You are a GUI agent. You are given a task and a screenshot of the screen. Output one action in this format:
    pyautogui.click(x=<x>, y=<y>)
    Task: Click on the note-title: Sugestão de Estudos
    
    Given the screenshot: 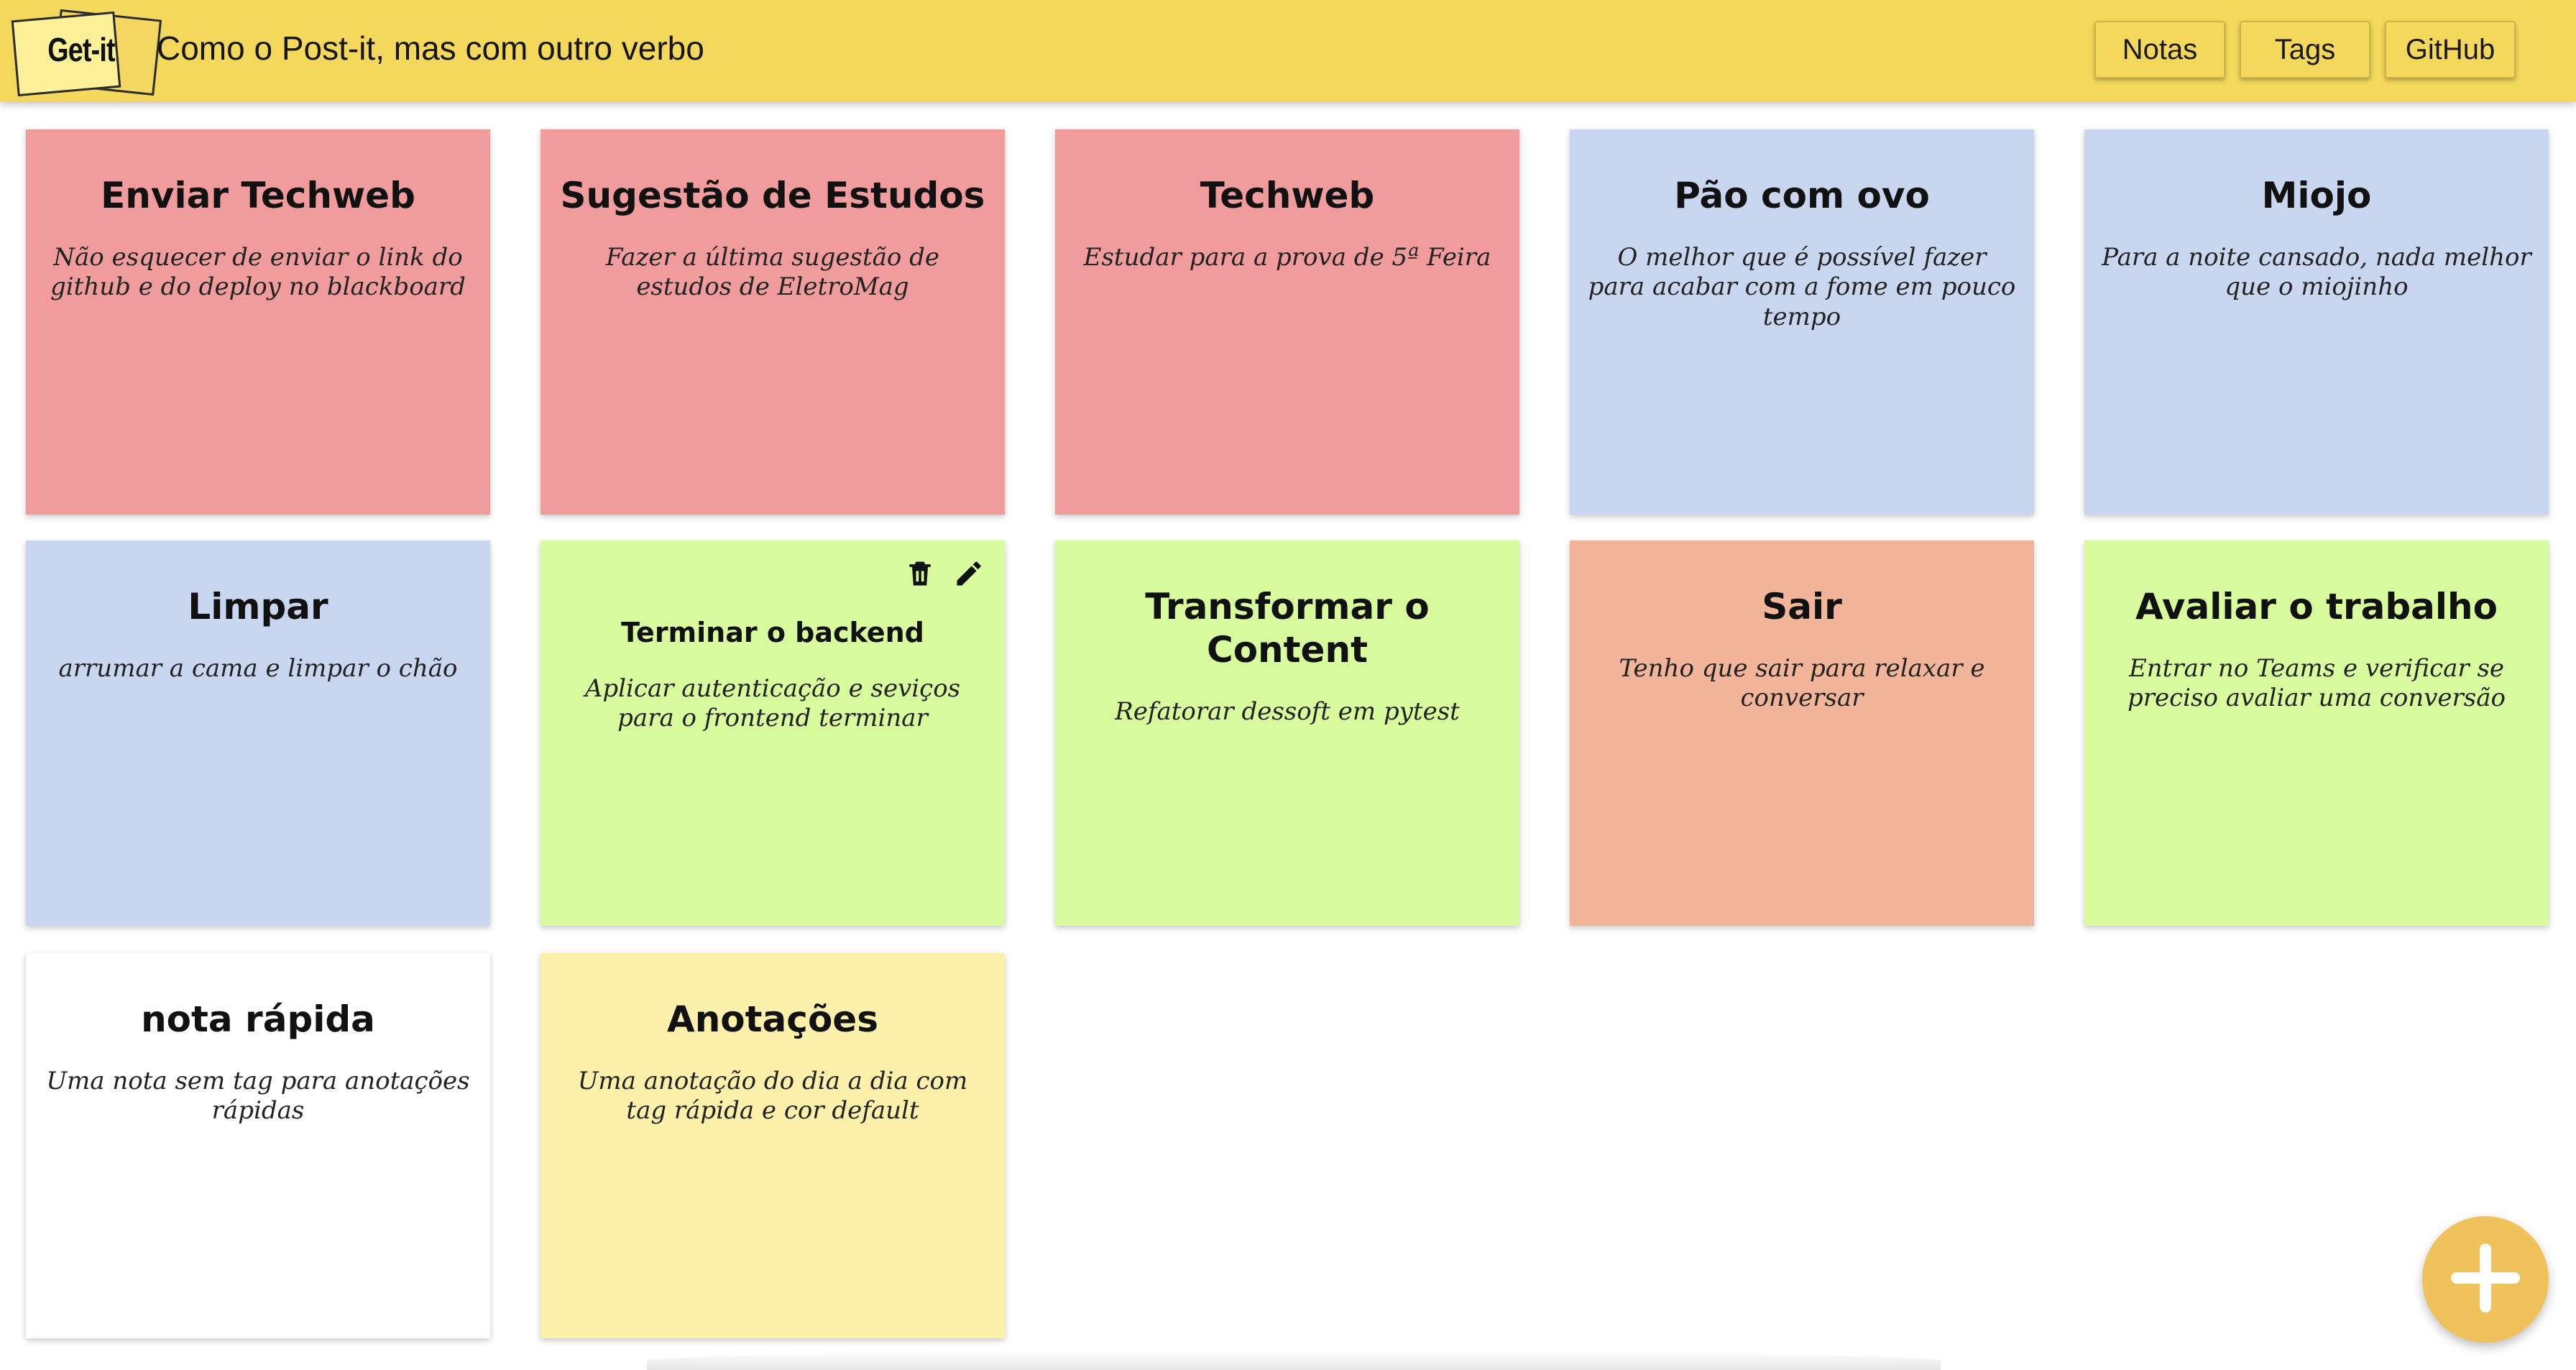 What is the action you would take?
    pyautogui.click(x=772, y=196)
    